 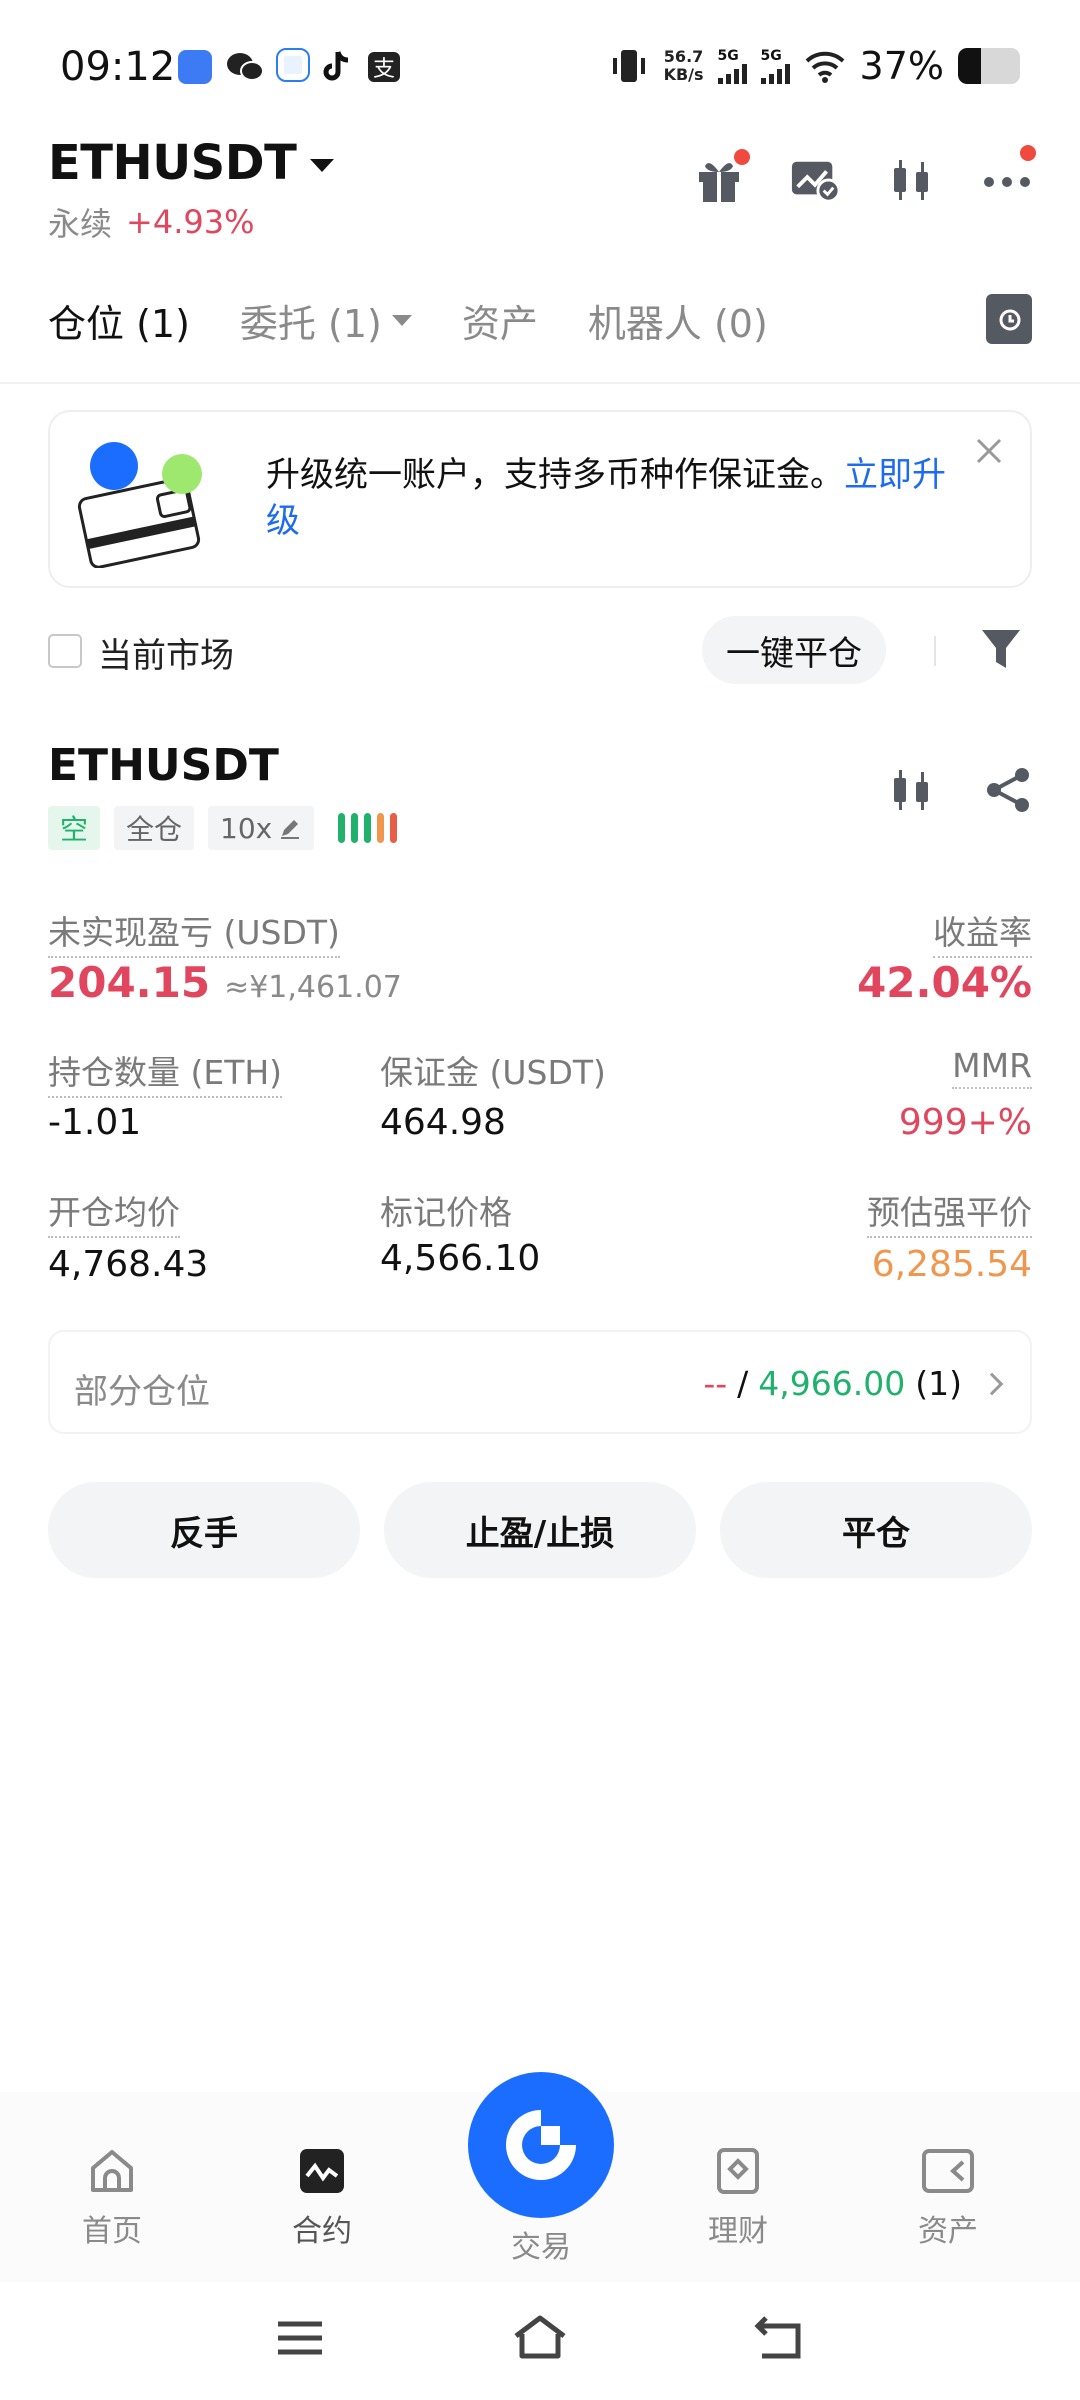 What do you see at coordinates (715, 1383) in the screenshot?
I see `partial-dash: --` at bounding box center [715, 1383].